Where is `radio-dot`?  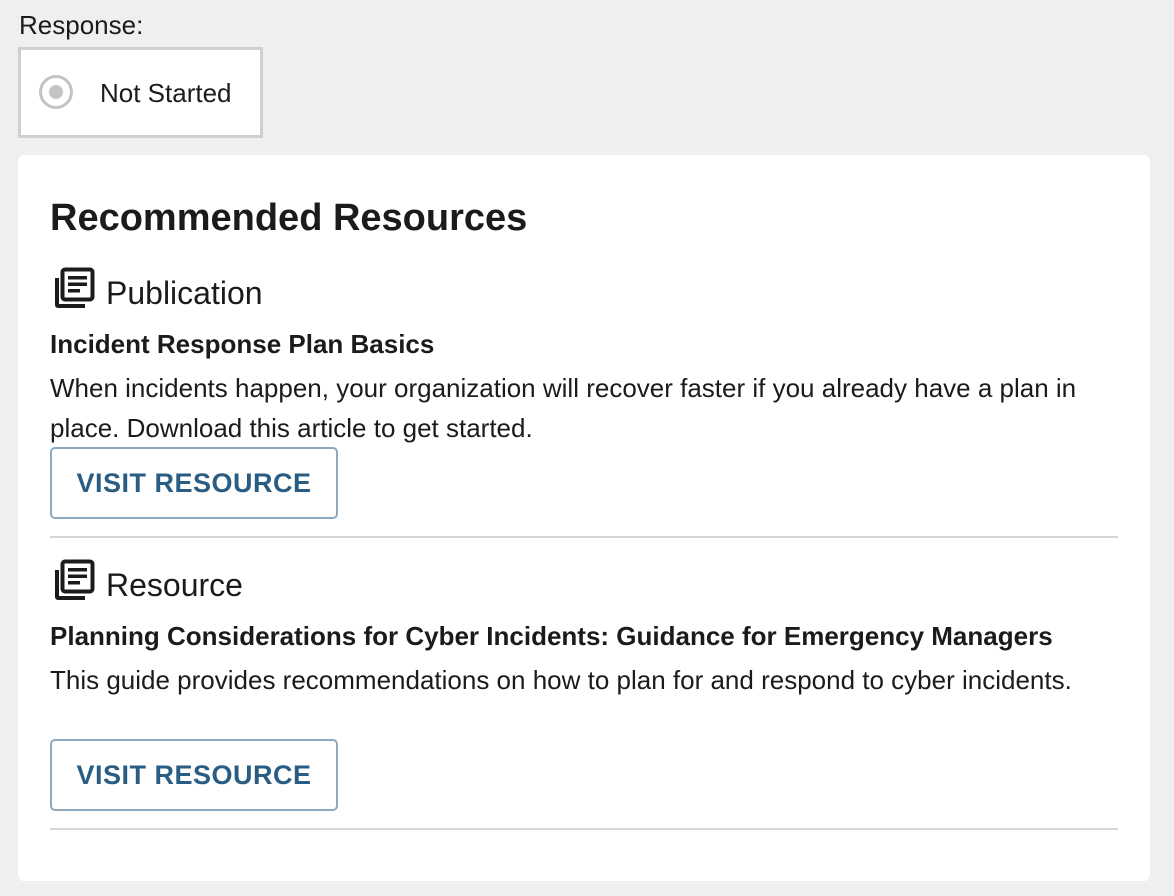
radio-dot is located at coordinates (56, 92).